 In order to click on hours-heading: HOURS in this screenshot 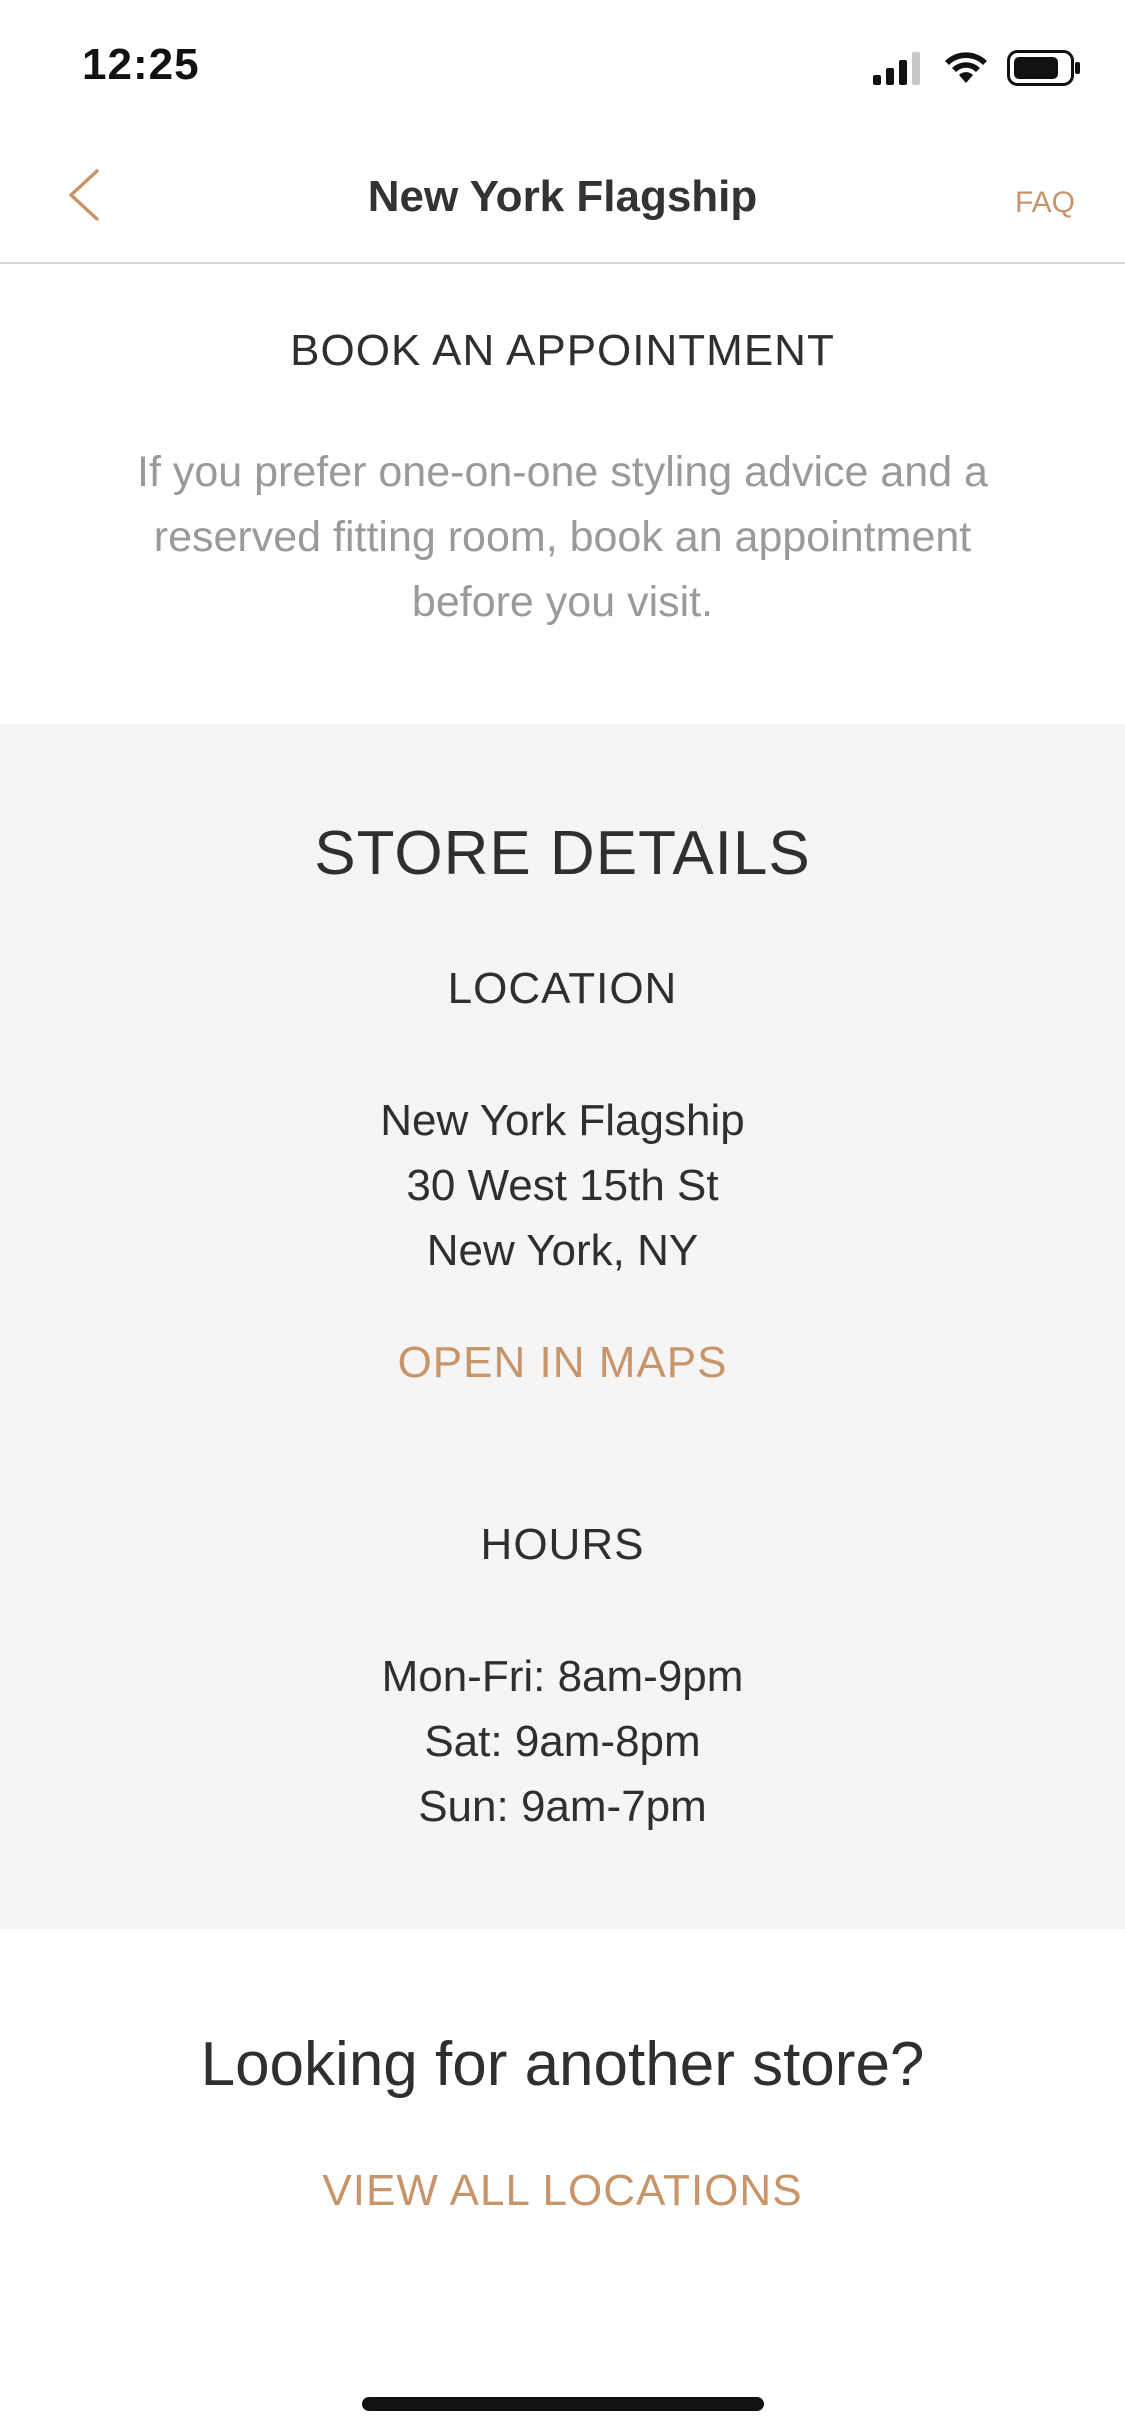, I will do `click(562, 1544)`.